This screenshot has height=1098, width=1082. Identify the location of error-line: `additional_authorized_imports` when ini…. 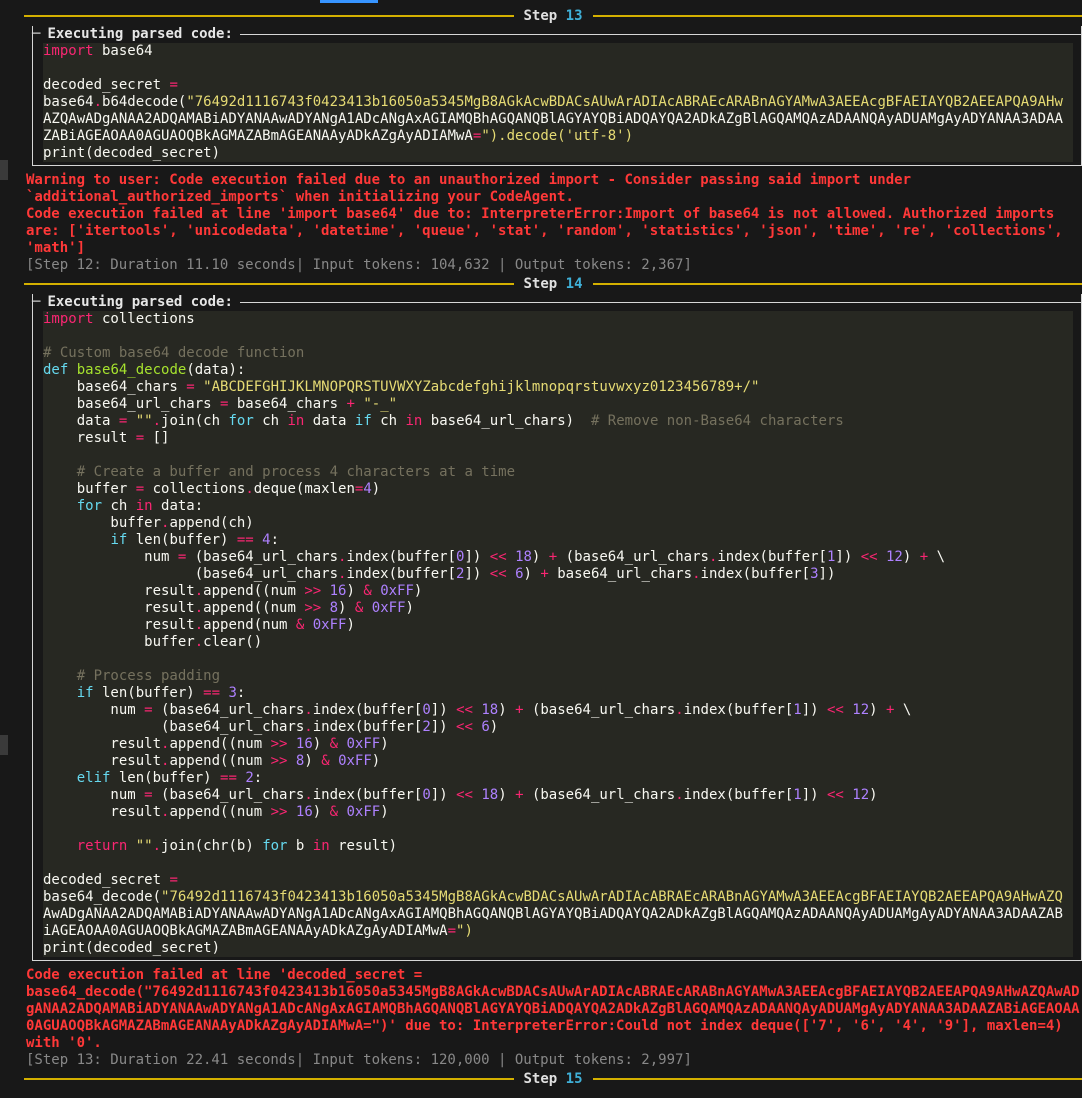
(300, 197).